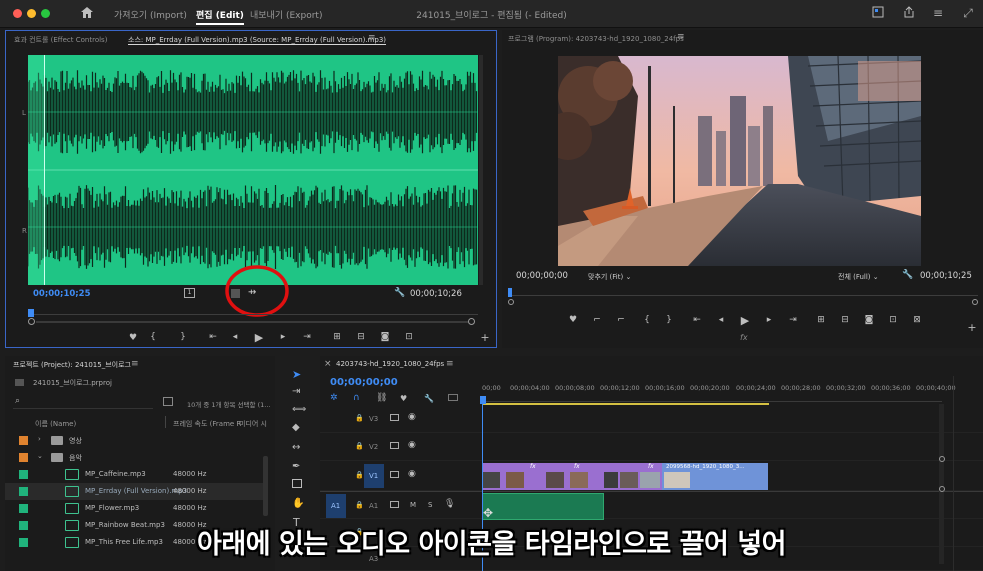  I want to click on project-scrollbar, so click(265, 486).